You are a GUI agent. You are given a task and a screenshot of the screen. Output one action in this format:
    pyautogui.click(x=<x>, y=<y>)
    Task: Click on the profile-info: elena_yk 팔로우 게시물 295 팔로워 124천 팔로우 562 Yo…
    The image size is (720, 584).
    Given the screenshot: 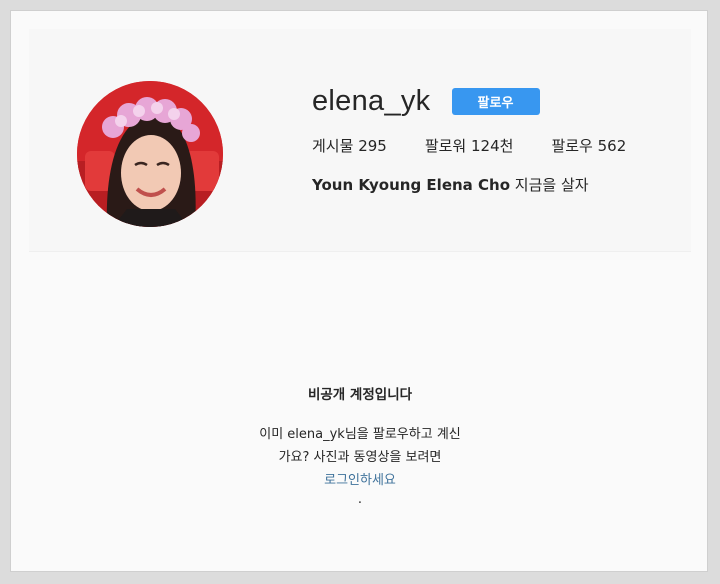 What is the action you would take?
    pyautogui.click(x=488, y=137)
    